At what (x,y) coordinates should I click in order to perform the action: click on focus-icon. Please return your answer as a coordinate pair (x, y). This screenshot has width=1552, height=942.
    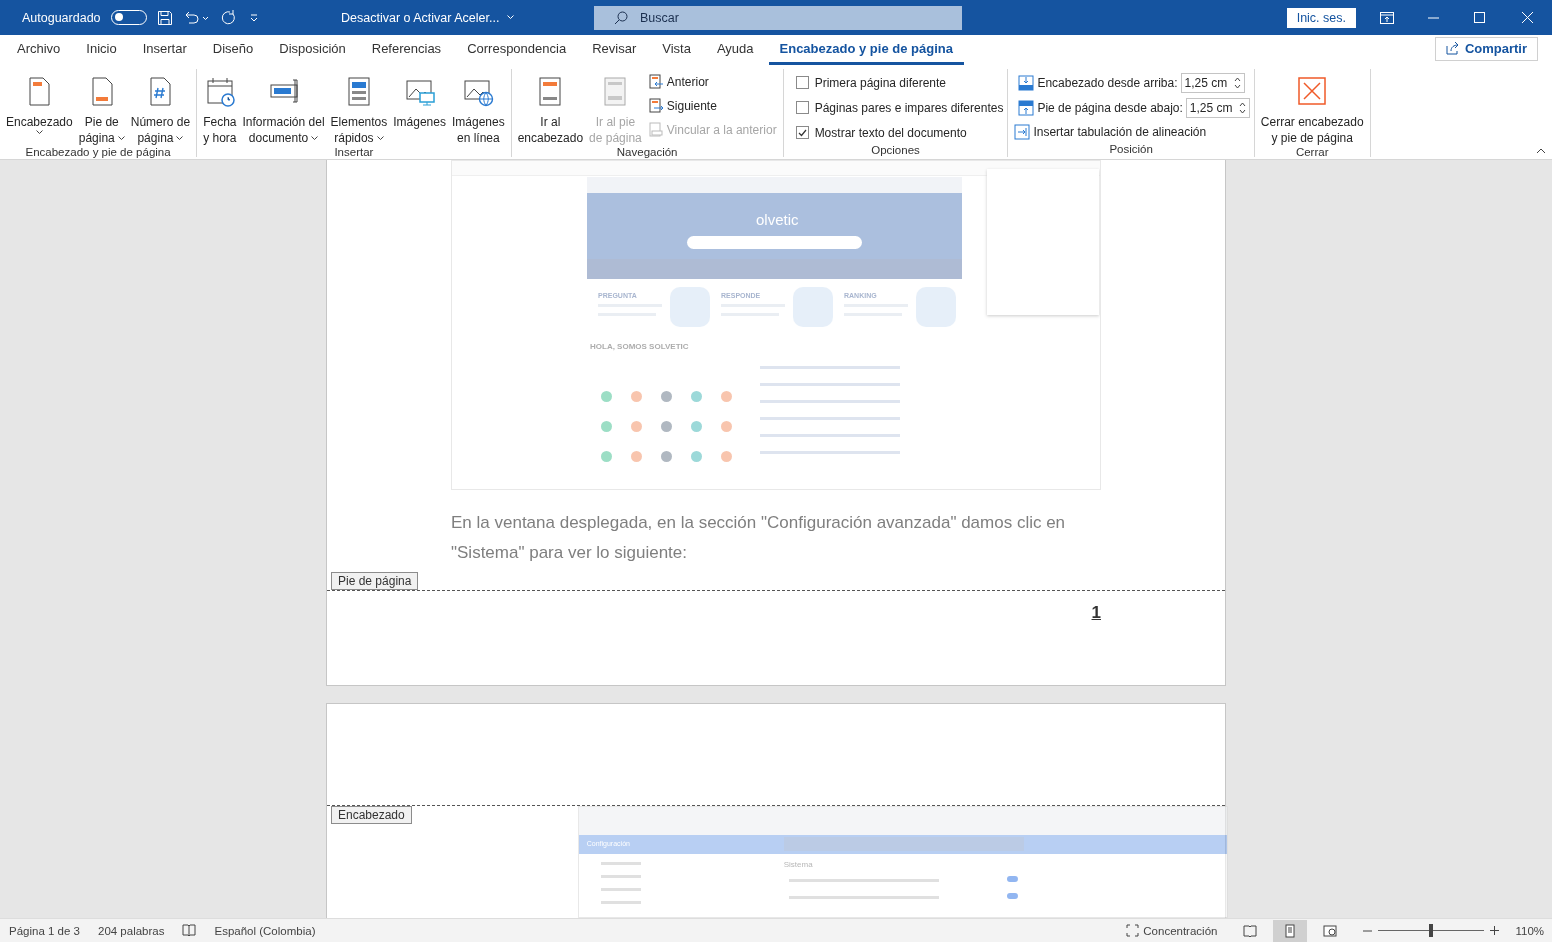
    Looking at the image, I should click on (1133, 930).